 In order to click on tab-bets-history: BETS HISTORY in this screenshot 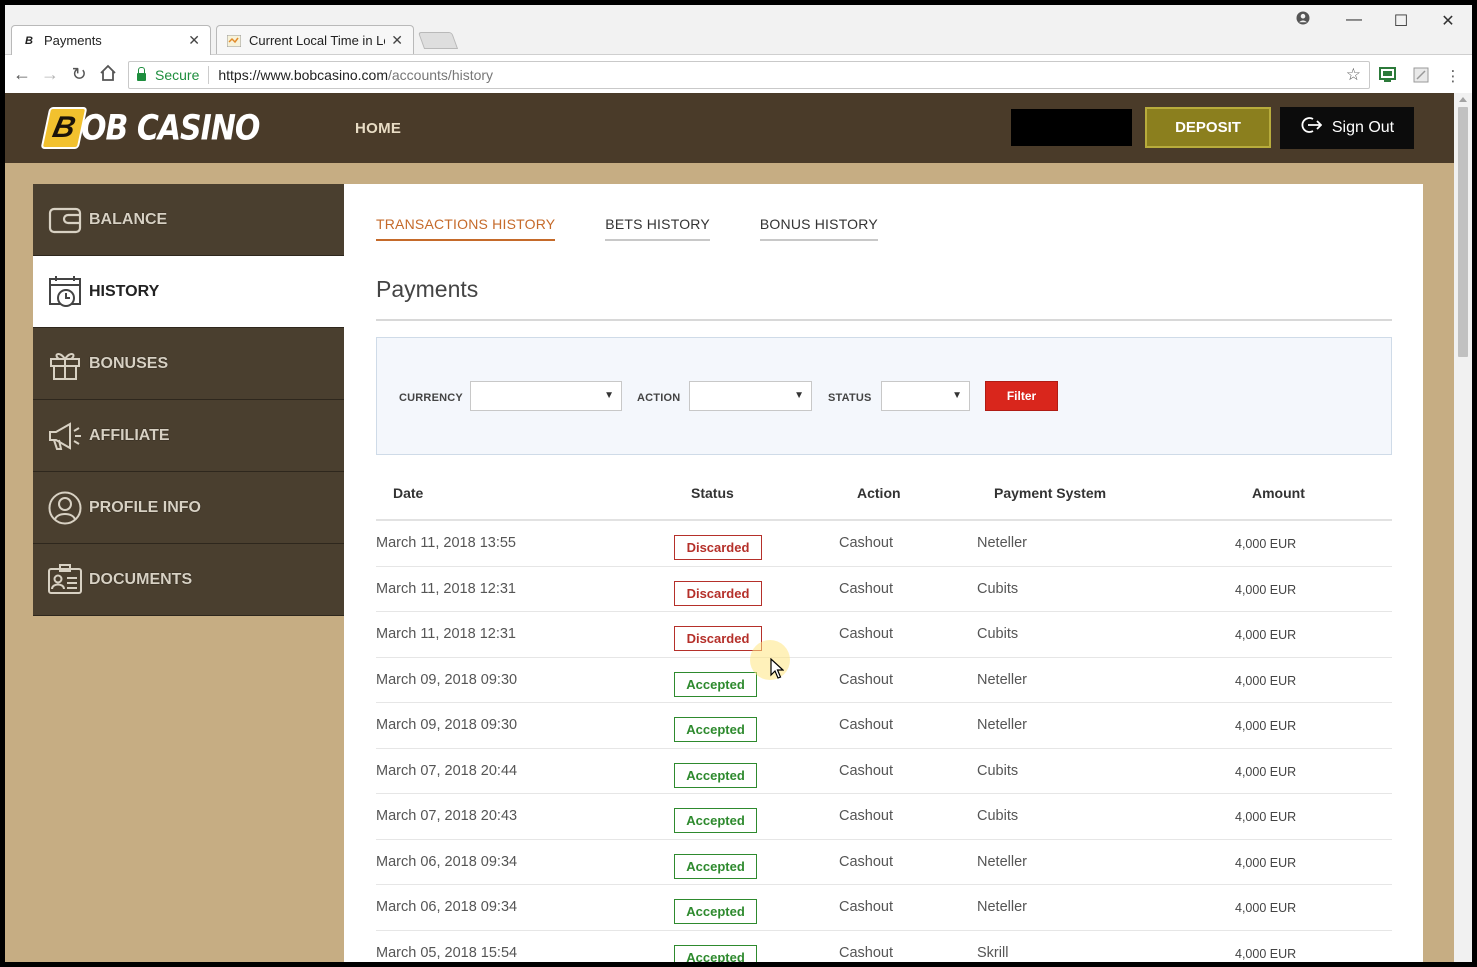, I will do `click(657, 228)`.